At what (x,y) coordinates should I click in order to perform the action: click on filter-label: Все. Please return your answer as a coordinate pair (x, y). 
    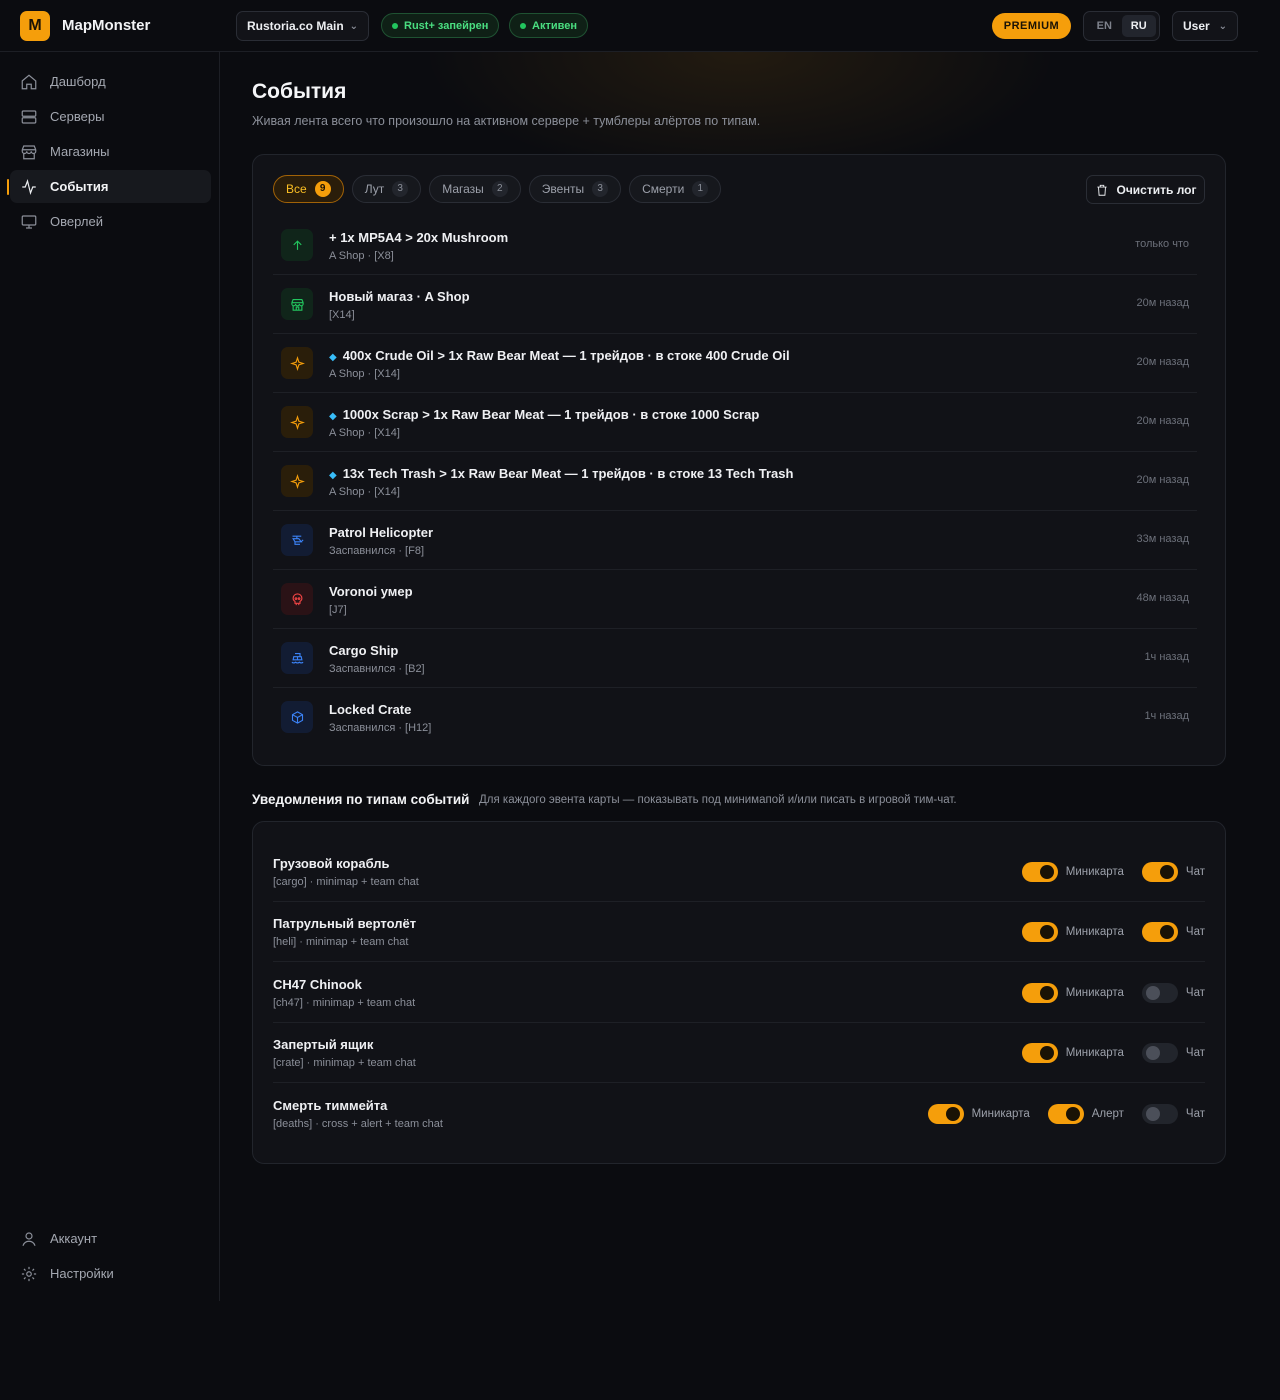
    Looking at the image, I should click on (296, 189).